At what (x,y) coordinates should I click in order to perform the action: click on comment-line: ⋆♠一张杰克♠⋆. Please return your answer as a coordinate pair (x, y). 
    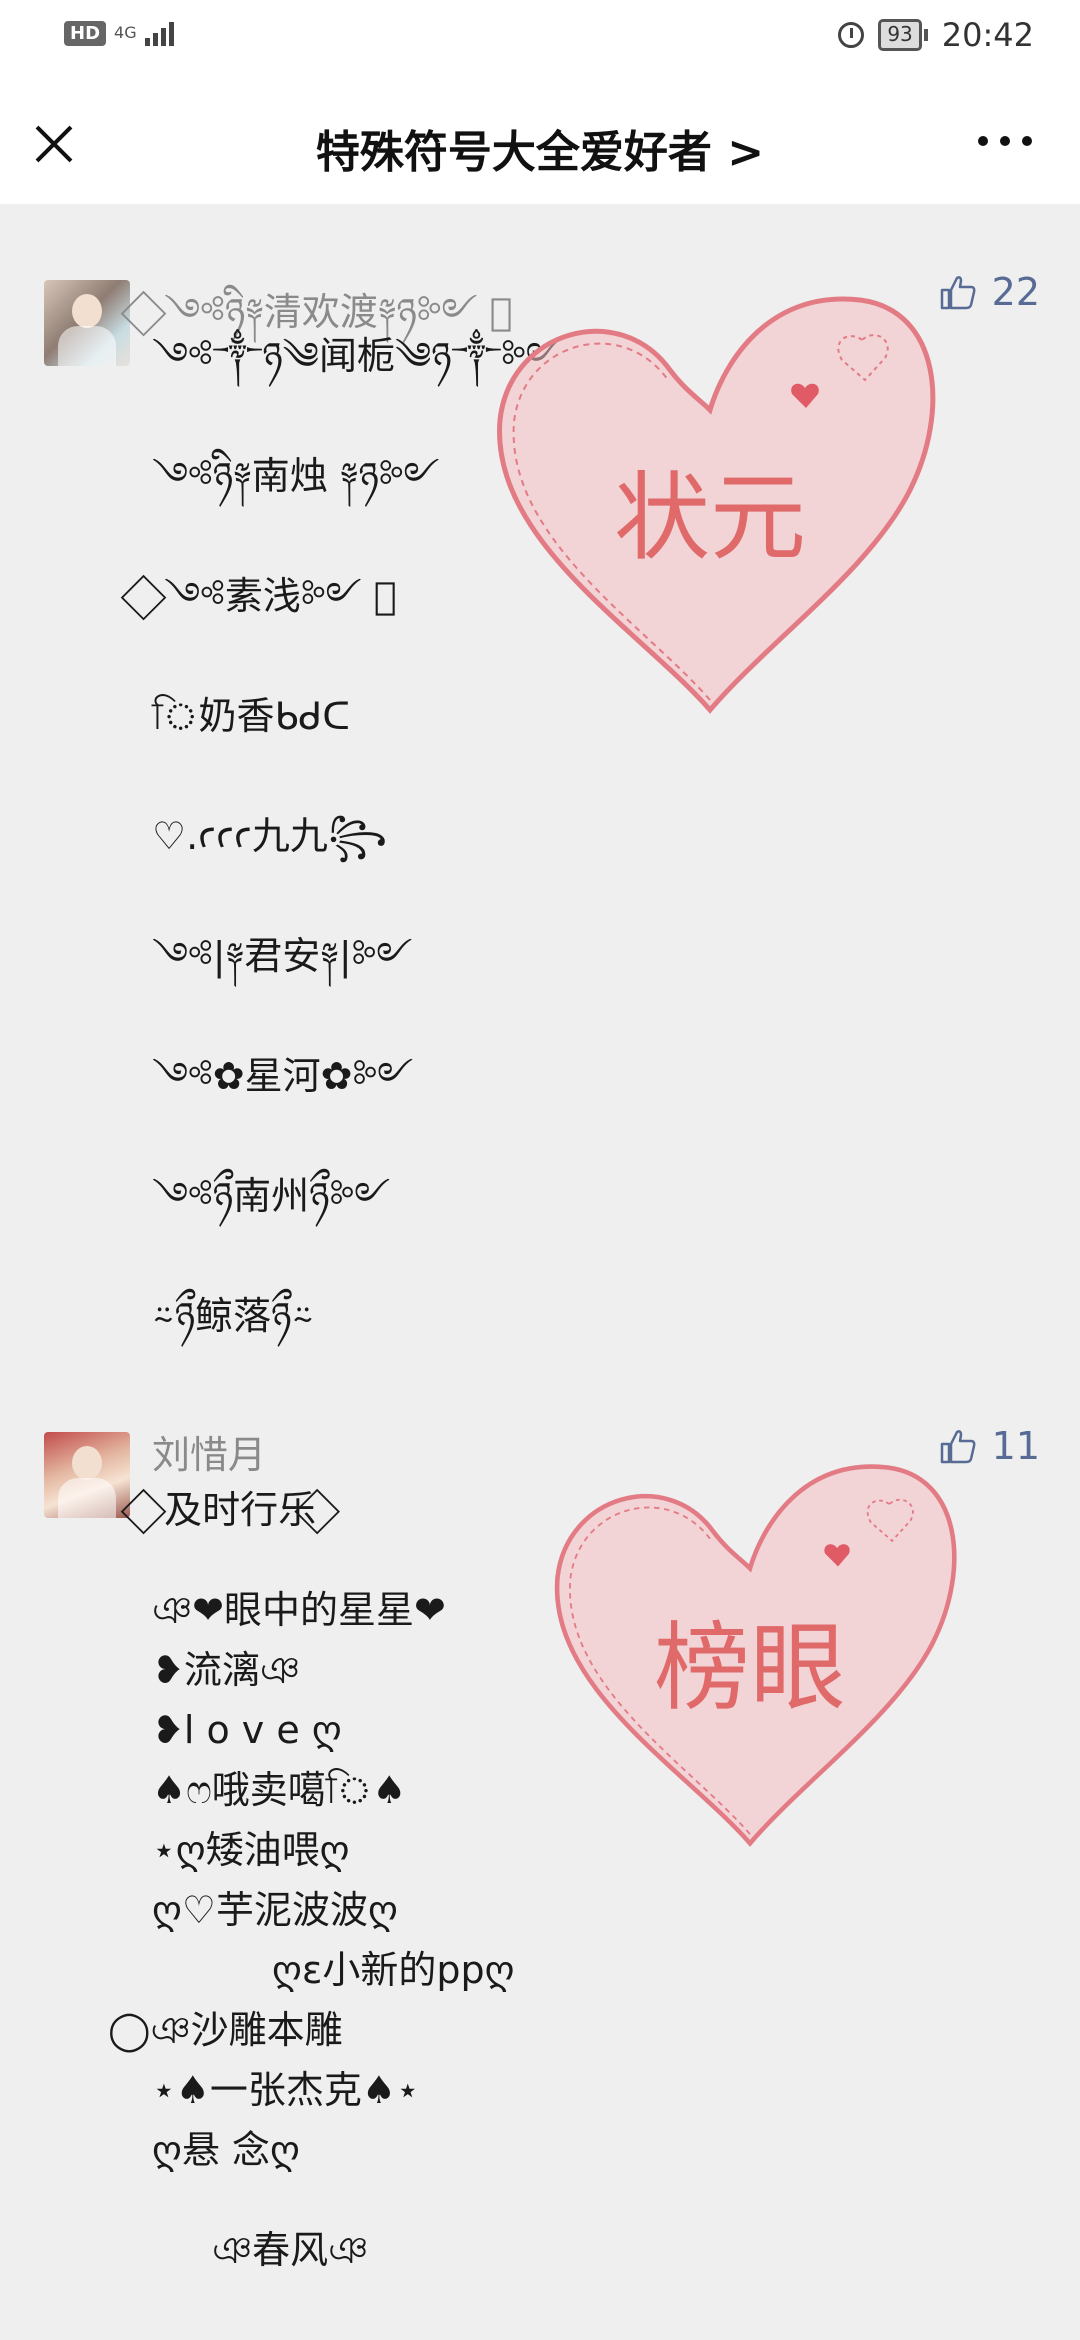
    Looking at the image, I should click on (286, 2090).